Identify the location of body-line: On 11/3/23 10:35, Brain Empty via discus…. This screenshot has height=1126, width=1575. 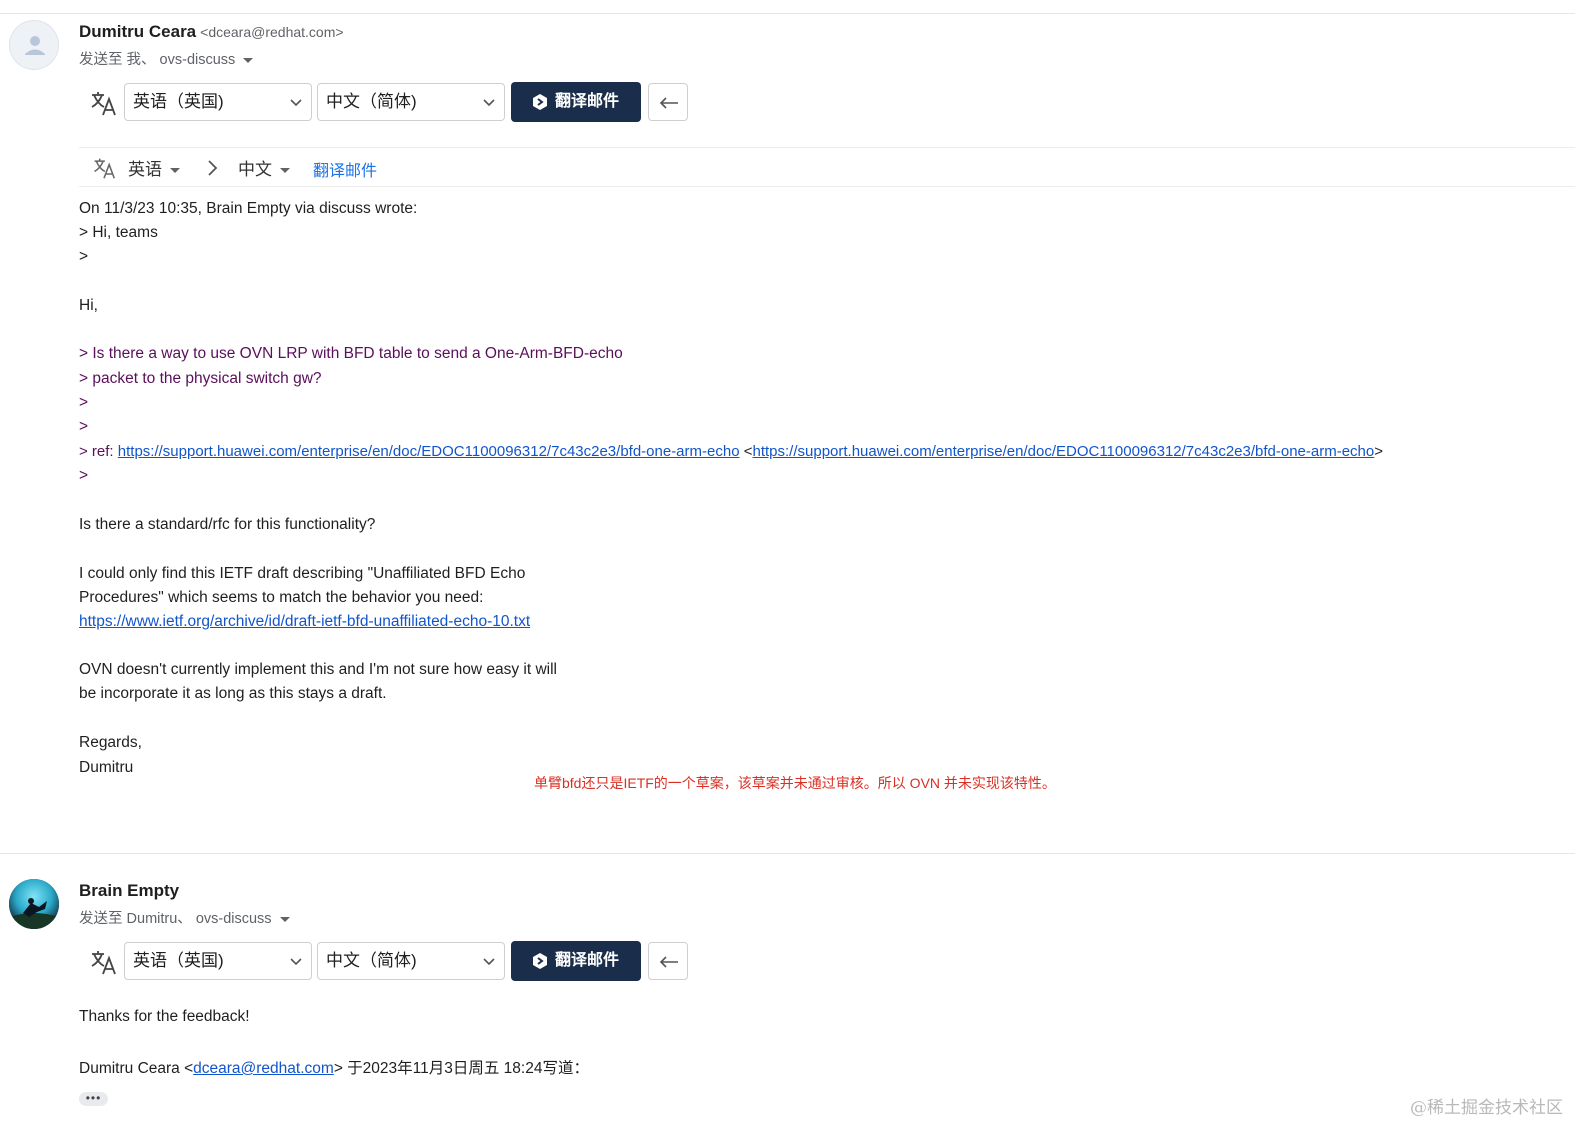
(248, 208).